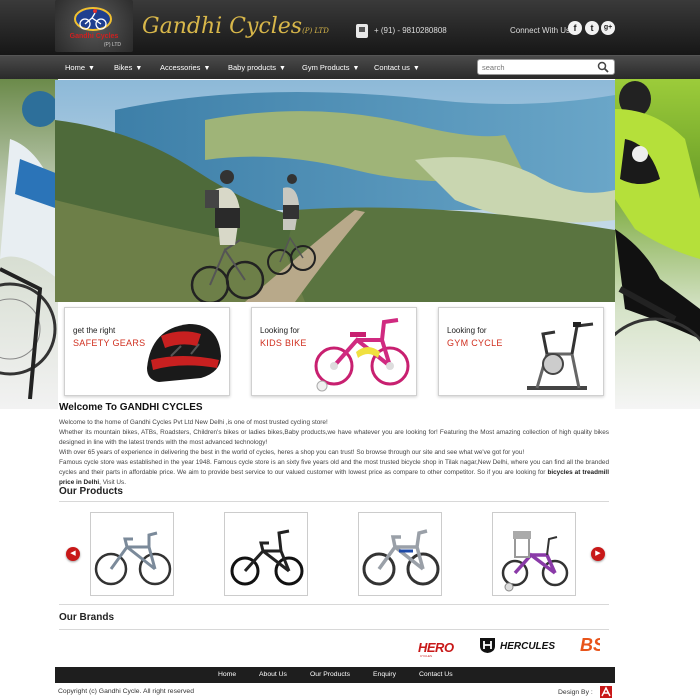 The width and height of the screenshot is (700, 700). What do you see at coordinates (657, 211) in the screenshot?
I see `cyclist-right-illustration` at bounding box center [657, 211].